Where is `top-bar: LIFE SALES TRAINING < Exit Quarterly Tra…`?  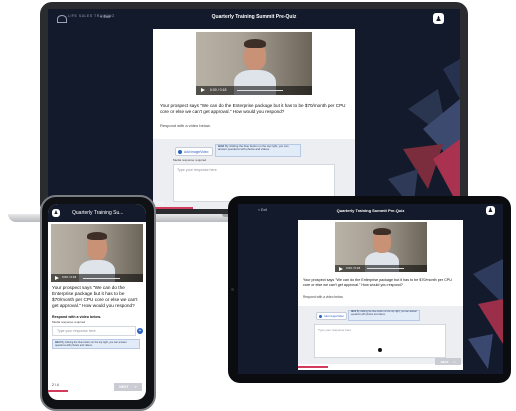
top-bar: LIFE SALES TRAINING < Exit Quarterly Tra… is located at coordinates (254, 18).